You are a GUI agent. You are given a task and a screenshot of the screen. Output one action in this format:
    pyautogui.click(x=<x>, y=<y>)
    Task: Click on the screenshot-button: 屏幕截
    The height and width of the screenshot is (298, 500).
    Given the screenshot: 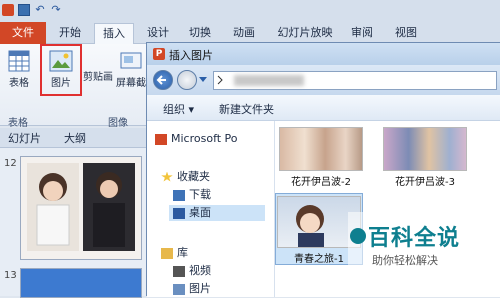 What is the action you would take?
    pyautogui.click(x=131, y=69)
    